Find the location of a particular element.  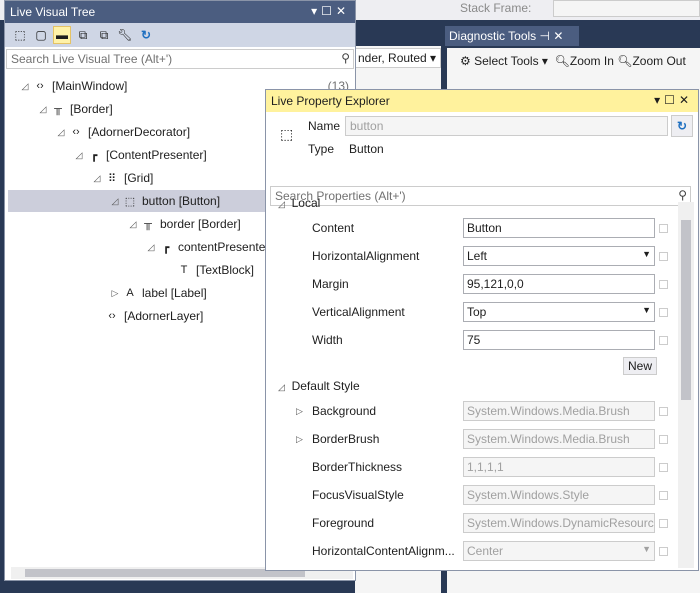

property-name: FocusVisualStyle is located at coordinates (358, 495).